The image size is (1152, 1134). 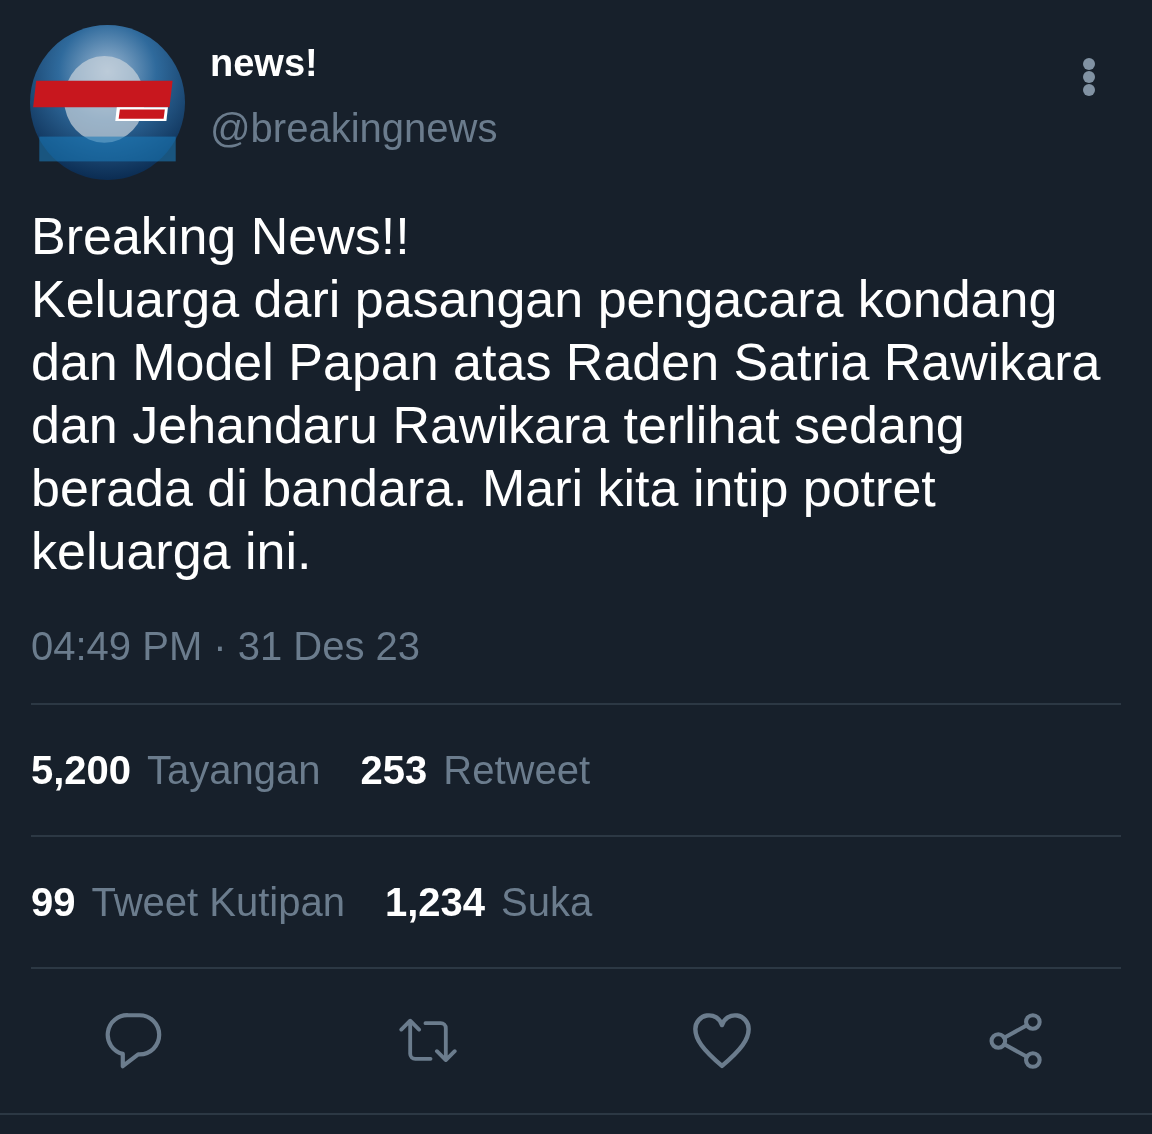 What do you see at coordinates (547, 902) in the screenshot?
I see `stat-label: Suka` at bounding box center [547, 902].